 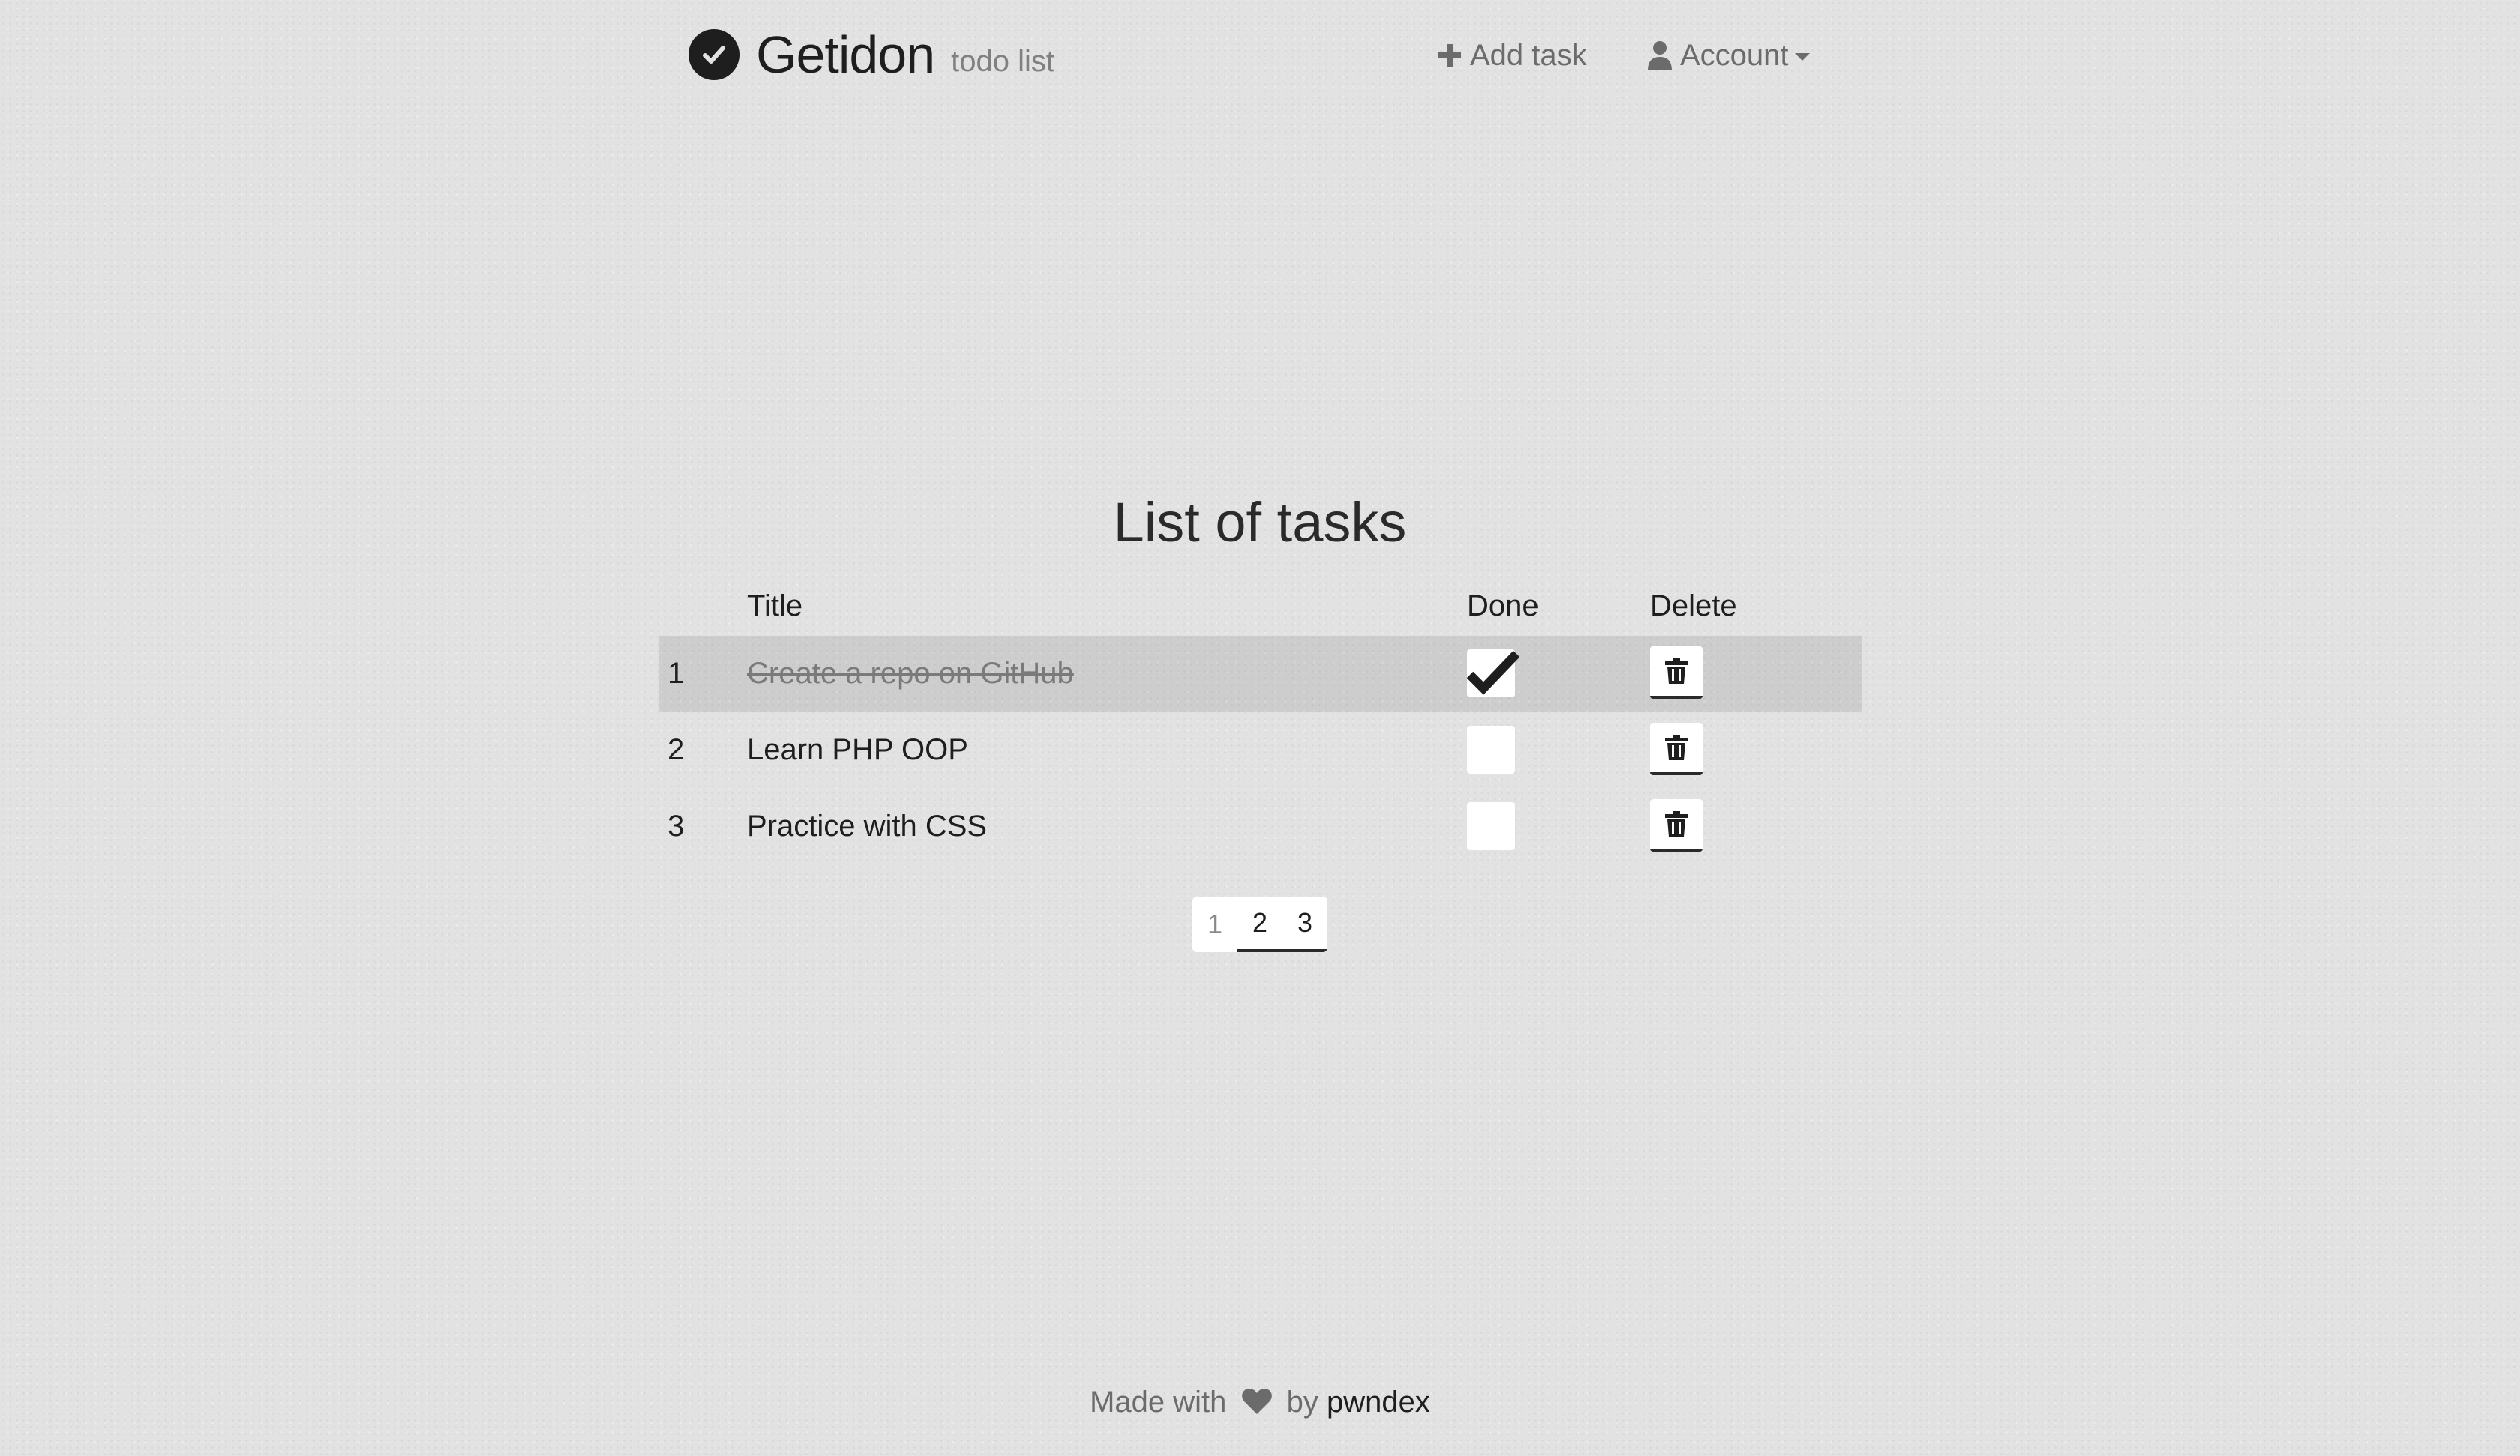 What do you see at coordinates (1503, 605) in the screenshot?
I see `column-header-done: Done` at bounding box center [1503, 605].